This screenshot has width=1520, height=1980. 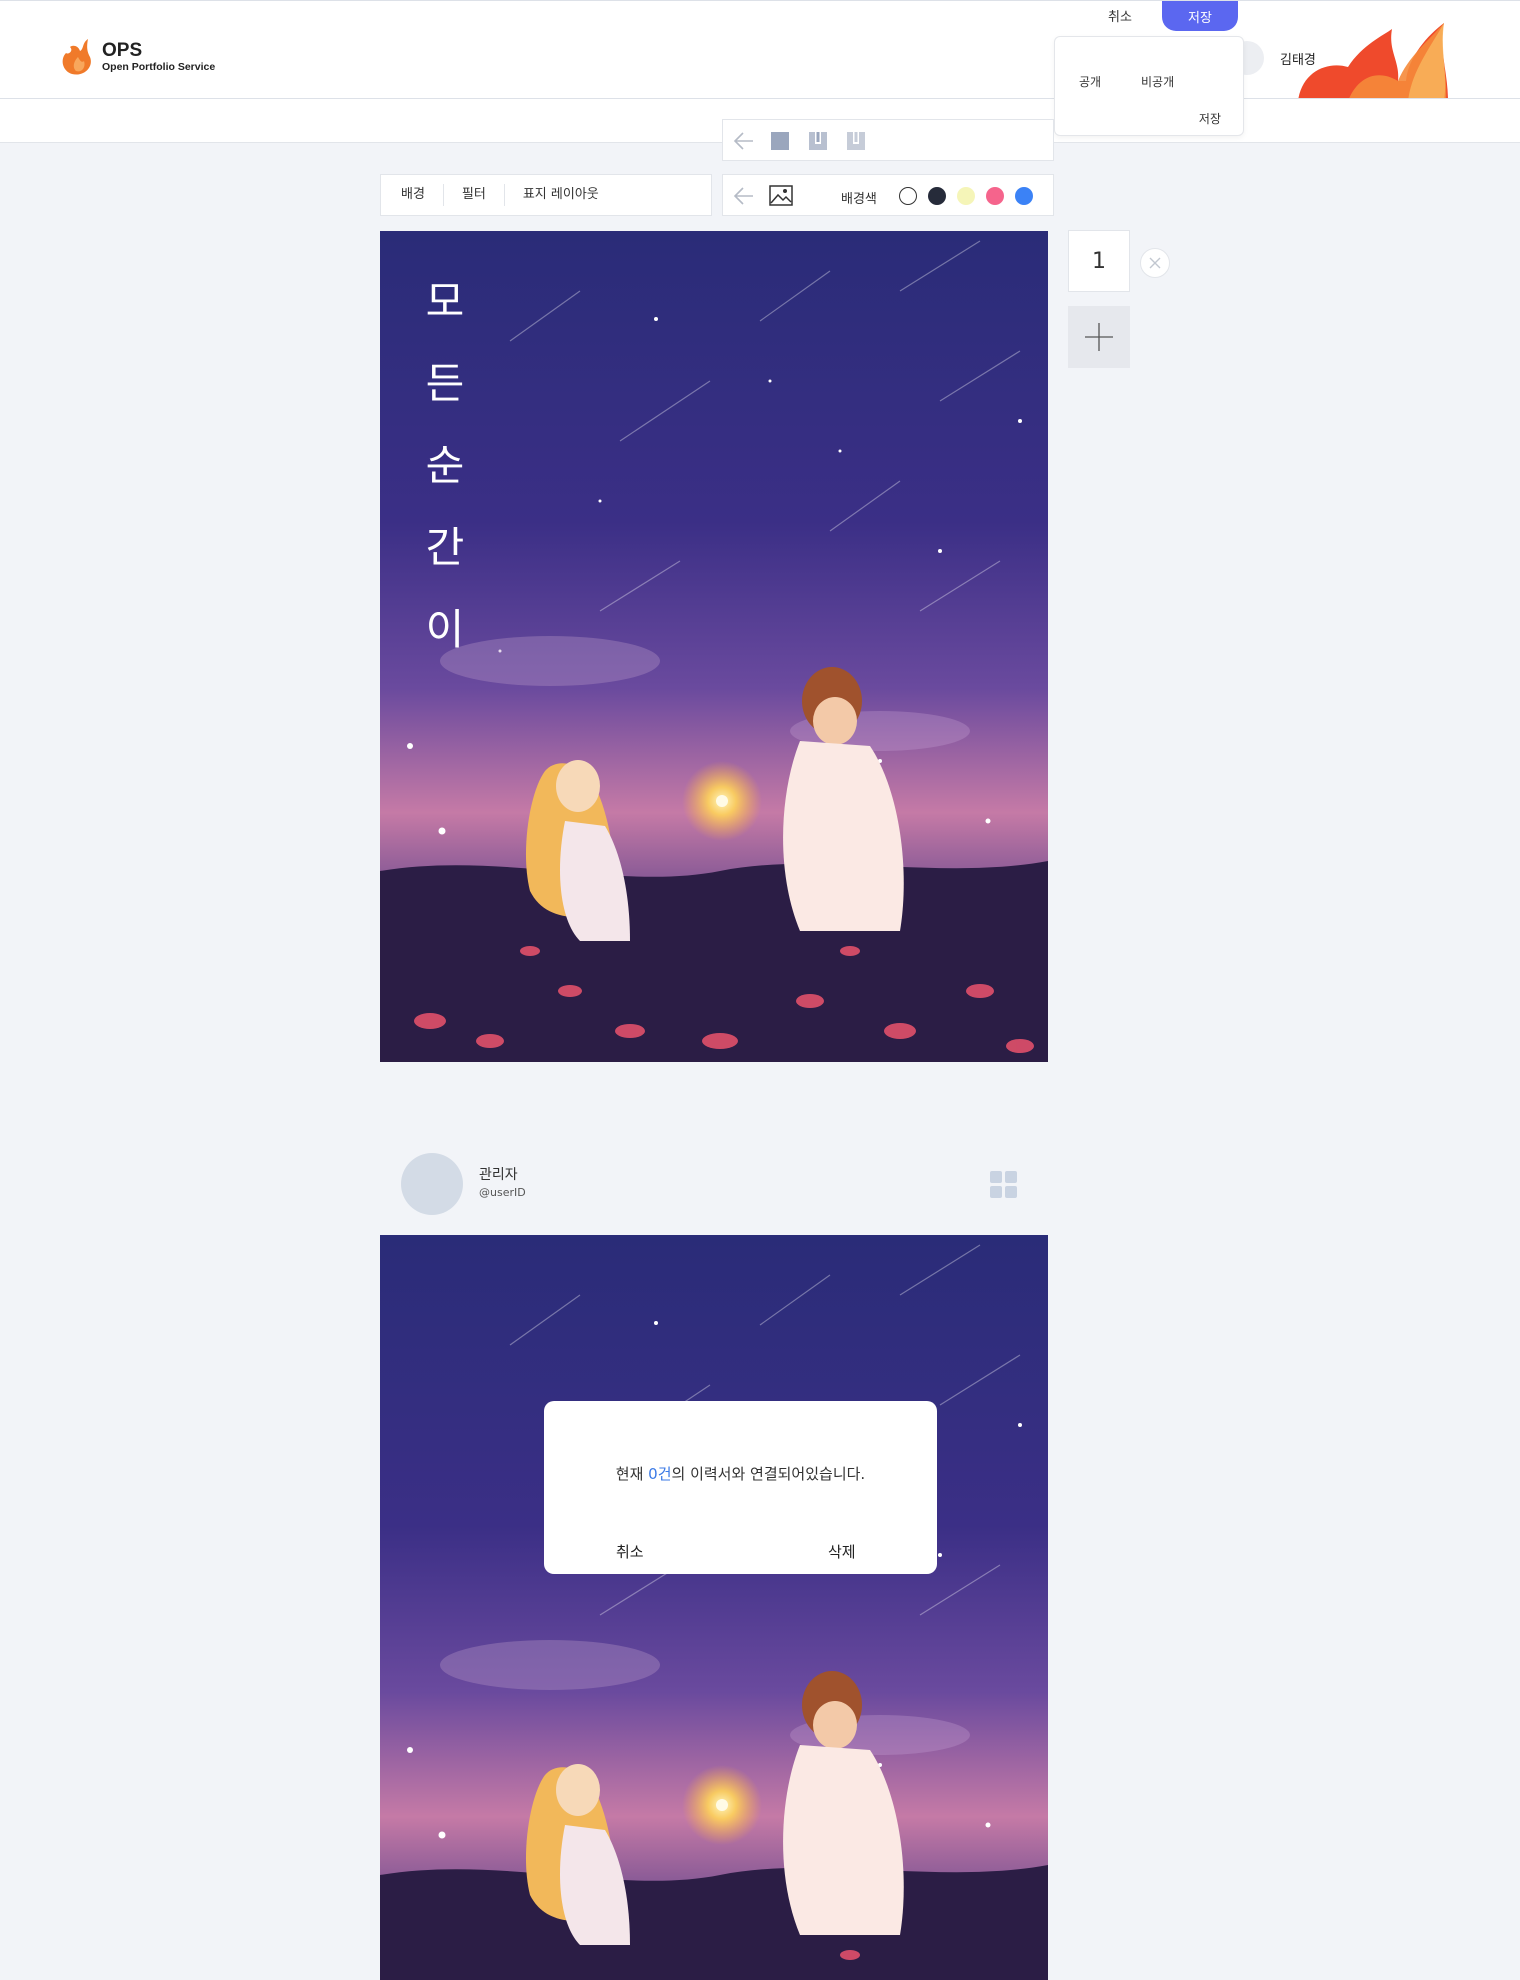 I want to click on flame-decoration-icon, so click(x=1373, y=60).